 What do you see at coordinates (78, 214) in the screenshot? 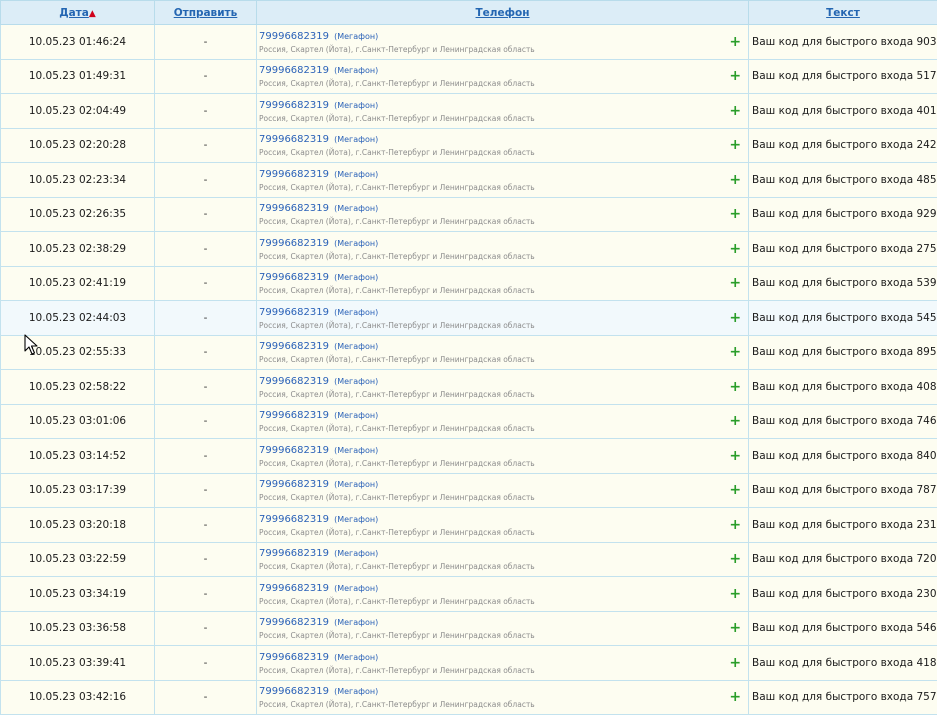
I see `date-cell: 10.05.23 02:26:35` at bounding box center [78, 214].